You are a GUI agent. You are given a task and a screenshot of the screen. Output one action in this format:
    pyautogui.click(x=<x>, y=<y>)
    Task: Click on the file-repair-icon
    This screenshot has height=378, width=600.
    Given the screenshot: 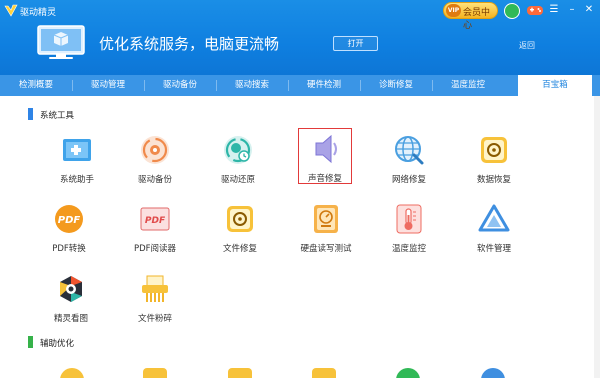 What is the action you would take?
    pyautogui.click(x=240, y=219)
    